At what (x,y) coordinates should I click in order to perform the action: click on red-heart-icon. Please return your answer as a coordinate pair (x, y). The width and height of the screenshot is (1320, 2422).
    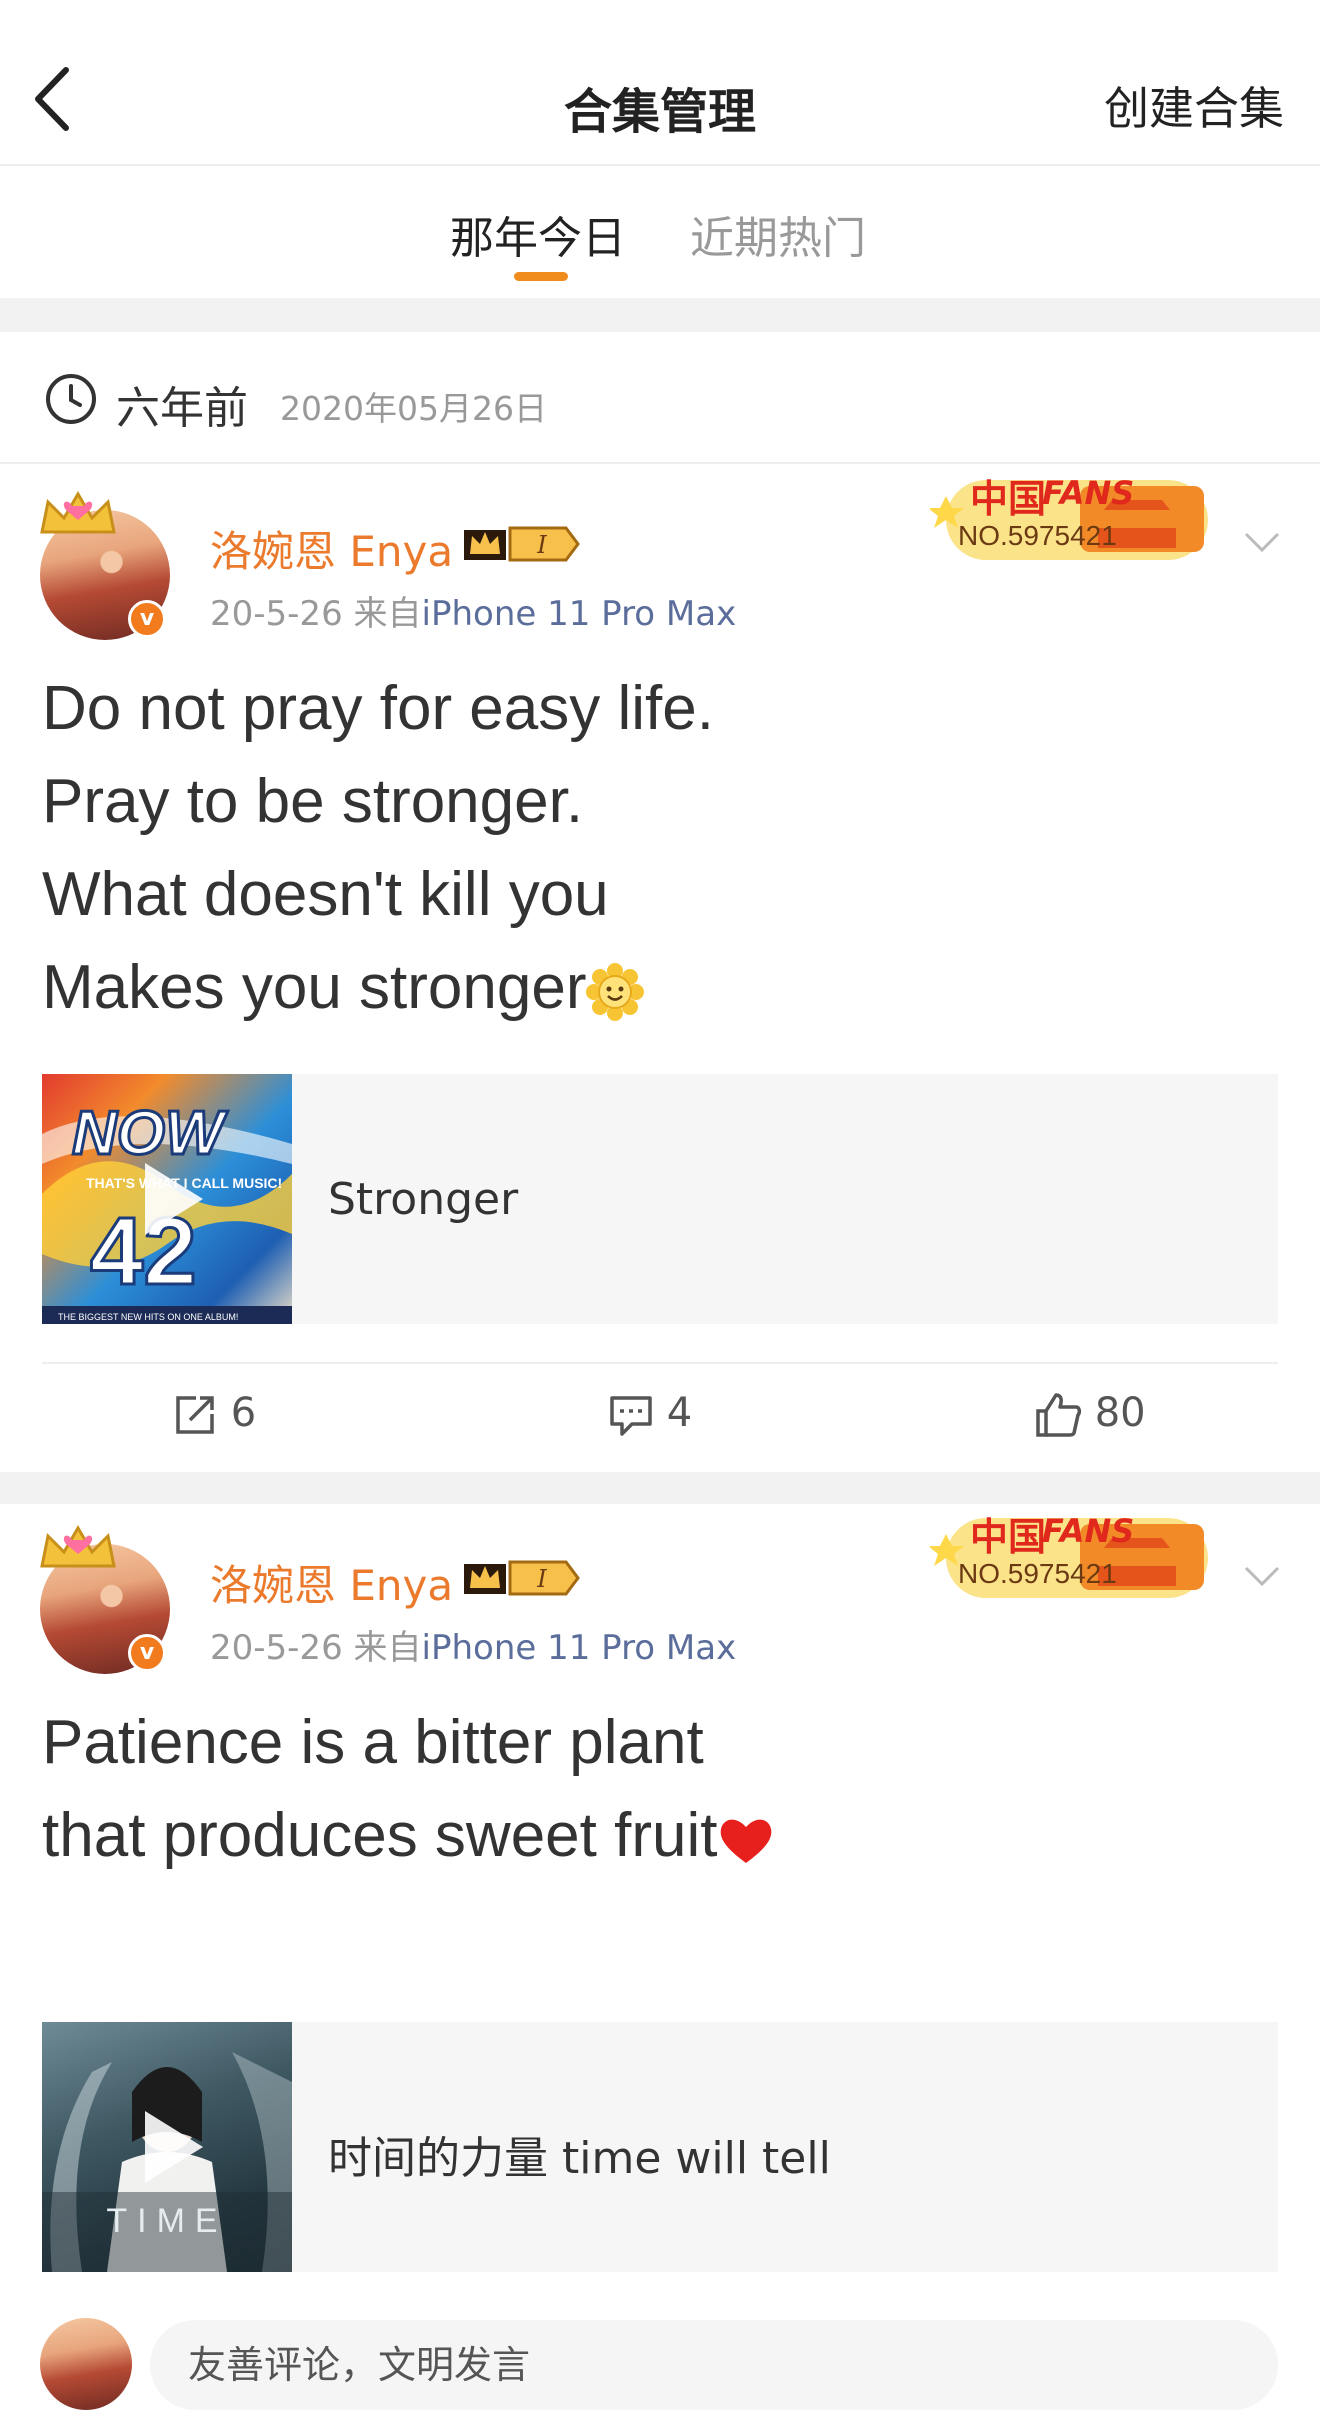
    Looking at the image, I should click on (746, 1841).